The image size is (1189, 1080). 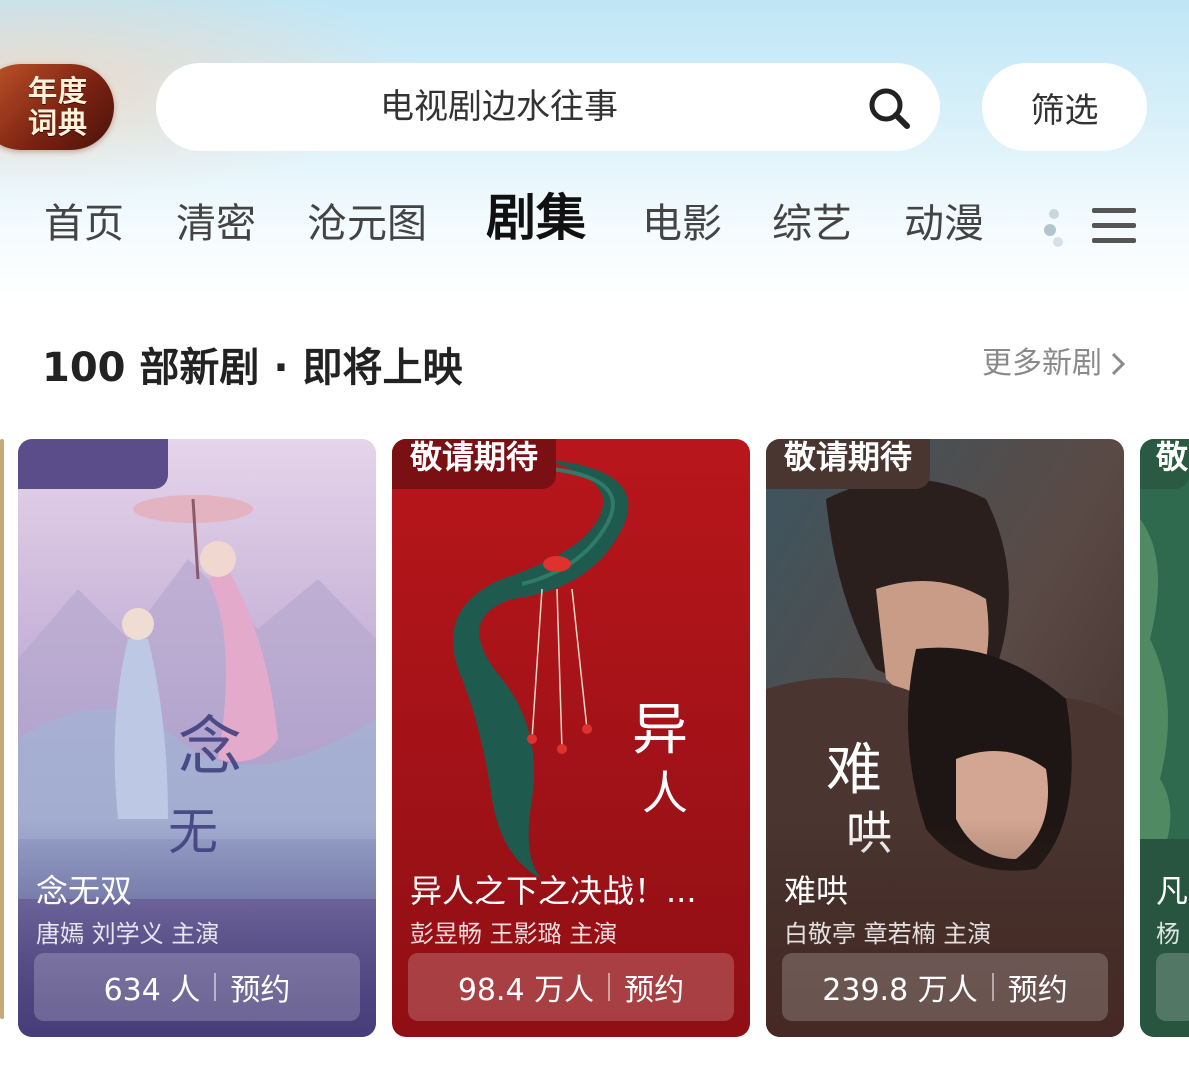 I want to click on tab-movies: 电影, so click(x=682, y=224).